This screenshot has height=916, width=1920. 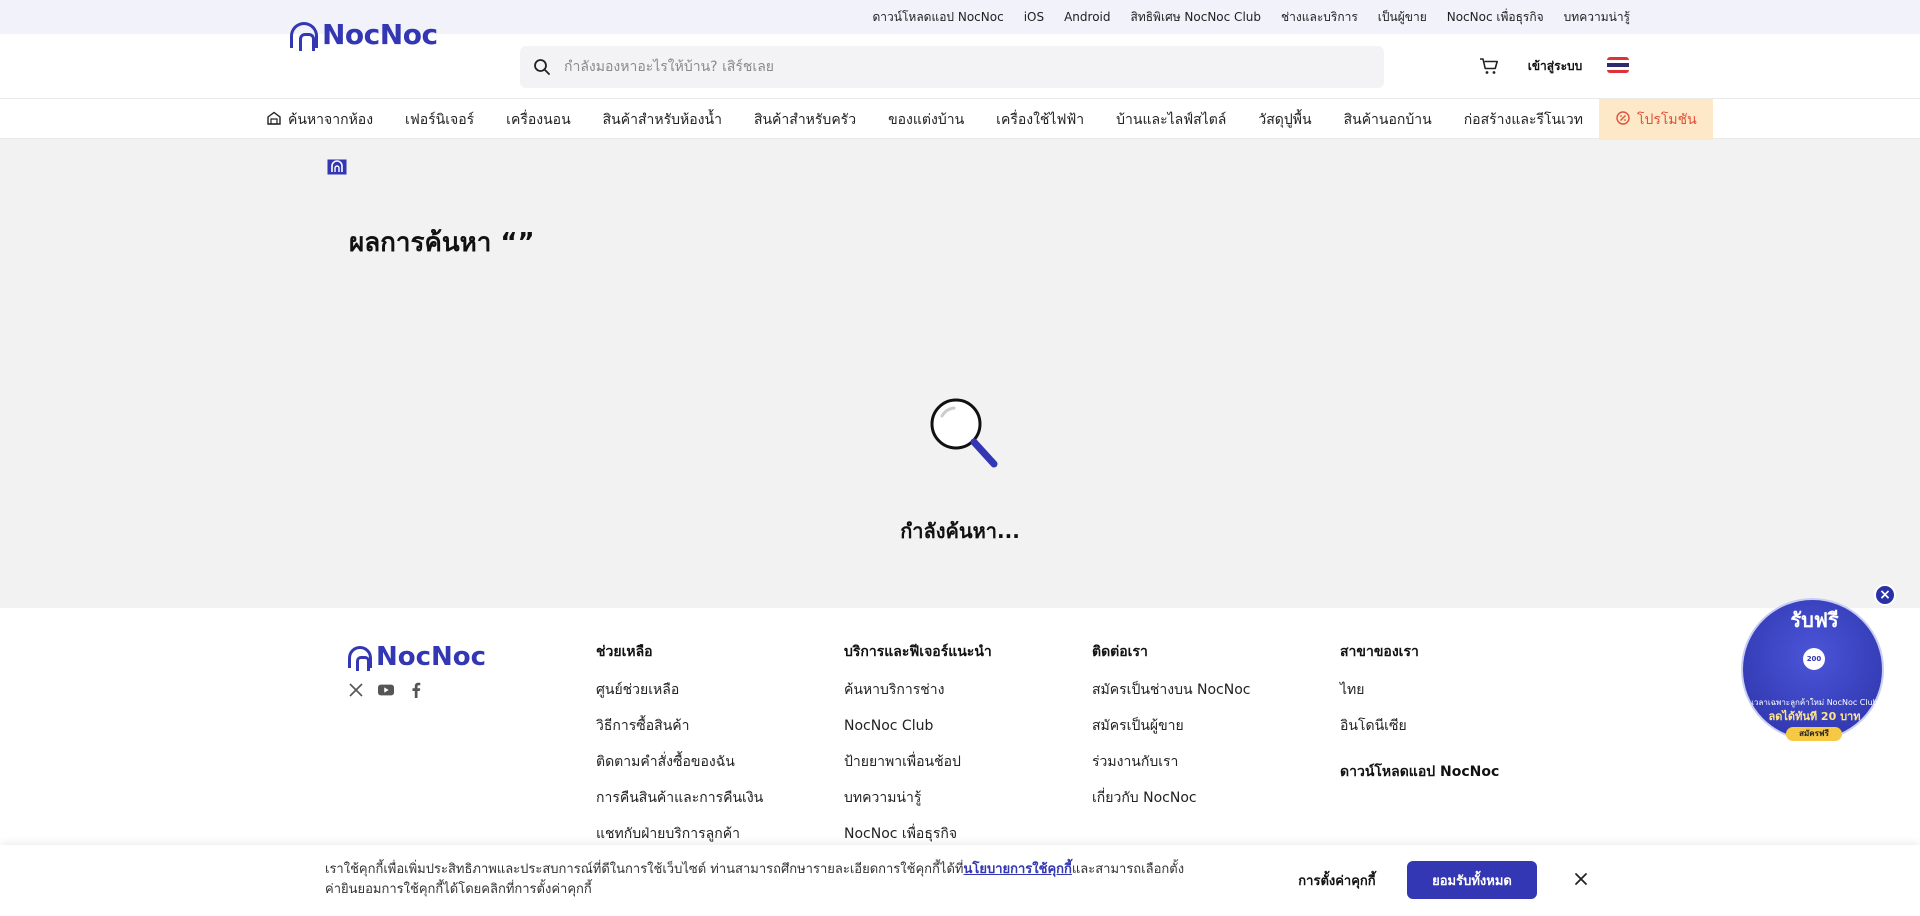 I want to click on search-input, so click(x=974, y=67).